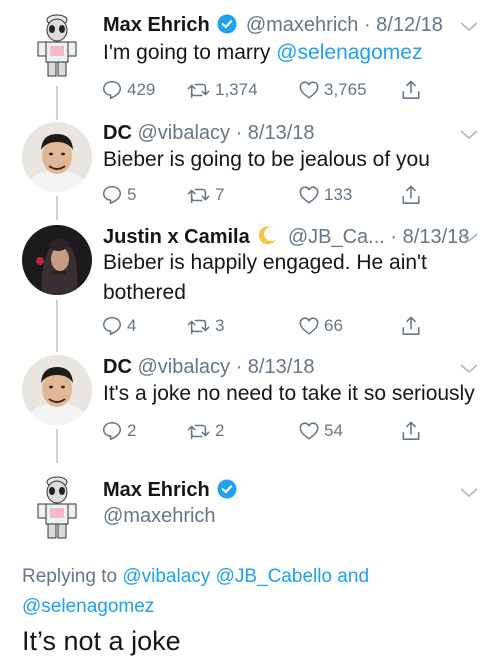  What do you see at coordinates (141, 89) in the screenshot?
I see `reply-count: 429` at bounding box center [141, 89].